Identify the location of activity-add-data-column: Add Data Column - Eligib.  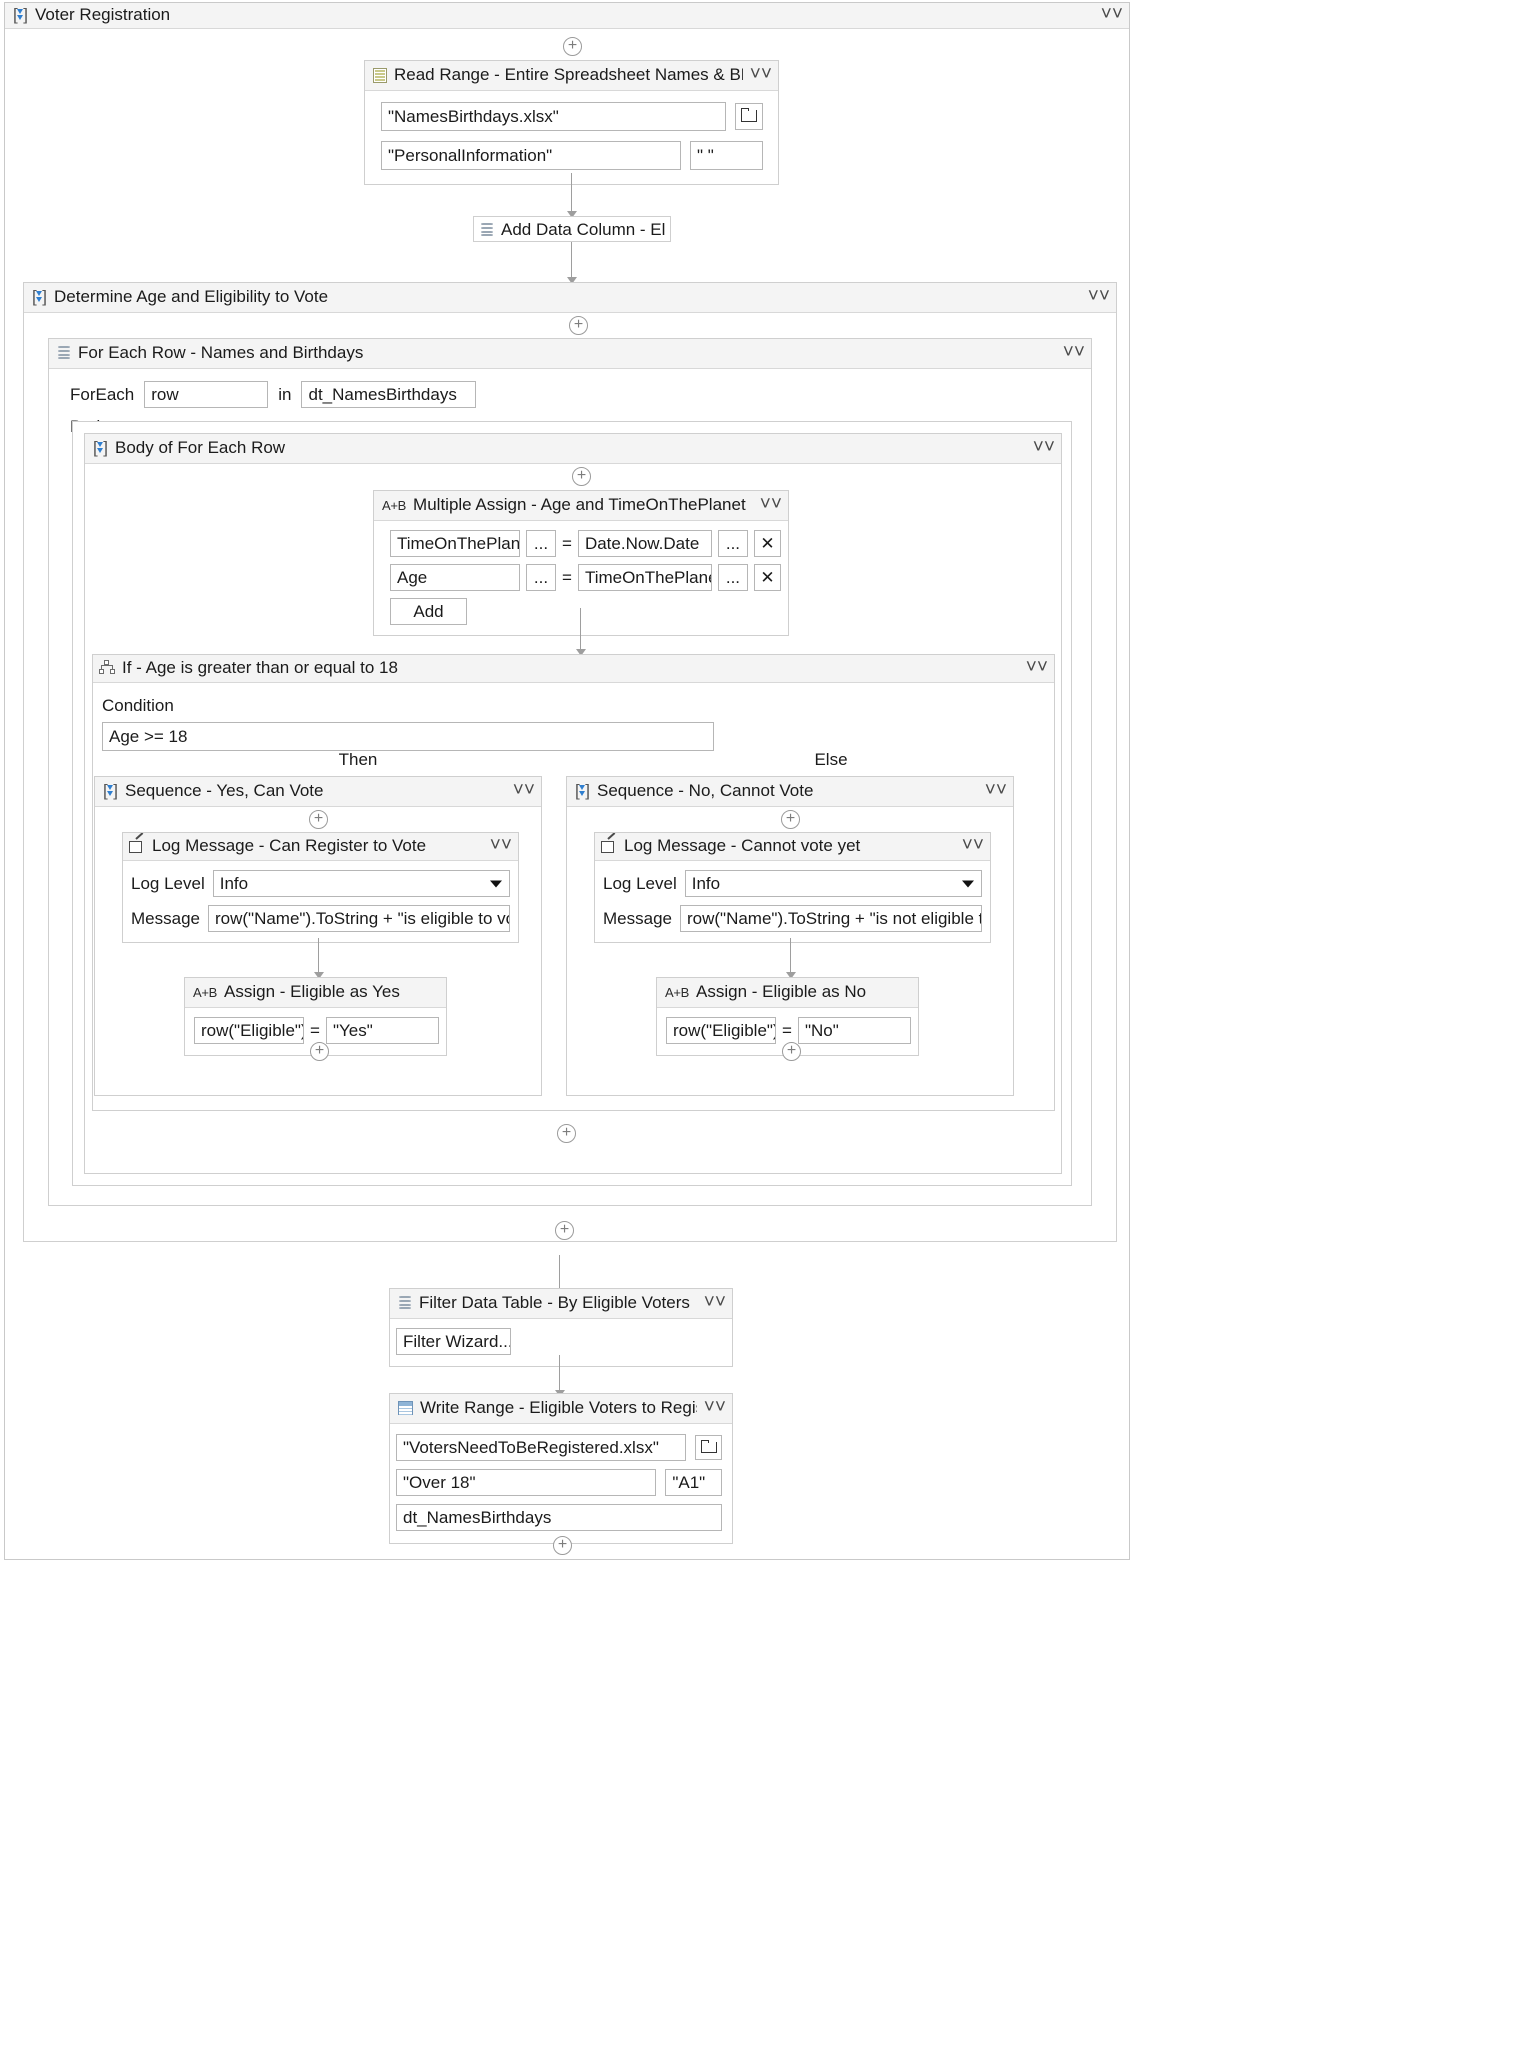
(572, 229).